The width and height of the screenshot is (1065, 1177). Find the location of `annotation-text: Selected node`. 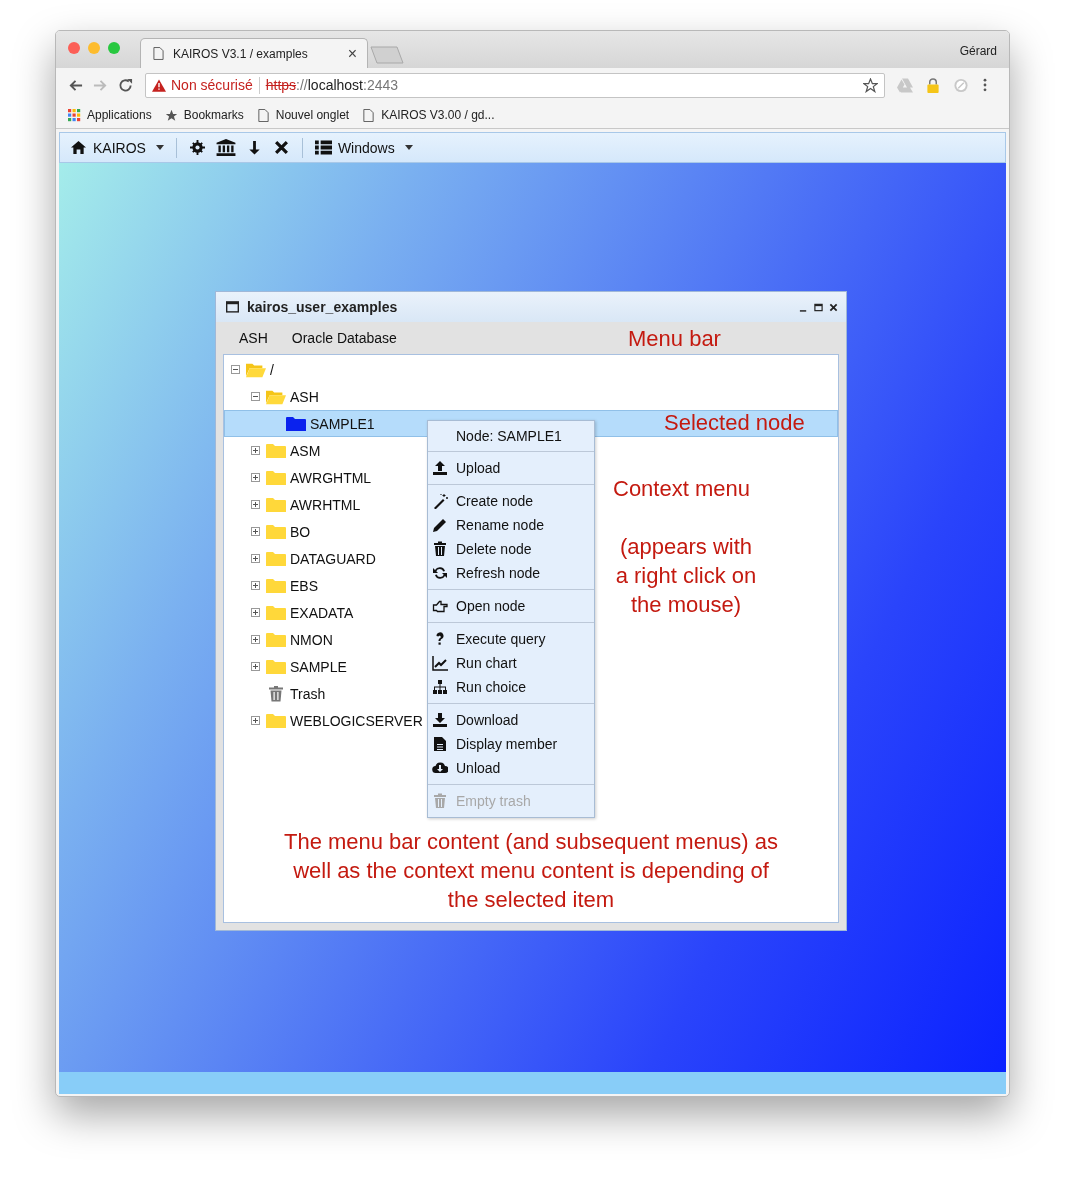

annotation-text: Selected node is located at coordinates (734, 423).